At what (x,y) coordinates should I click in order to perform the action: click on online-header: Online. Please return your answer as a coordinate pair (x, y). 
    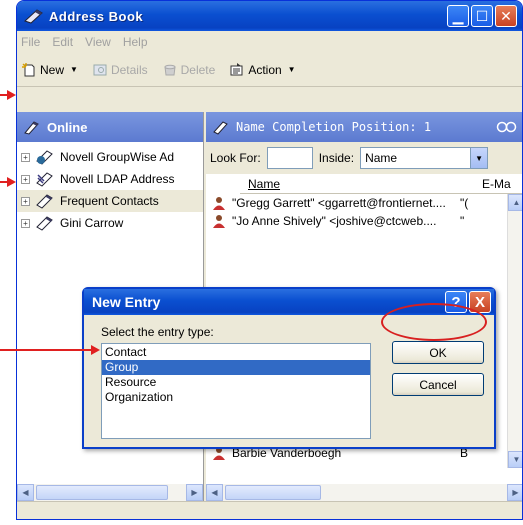
    Looking at the image, I should click on (110, 127).